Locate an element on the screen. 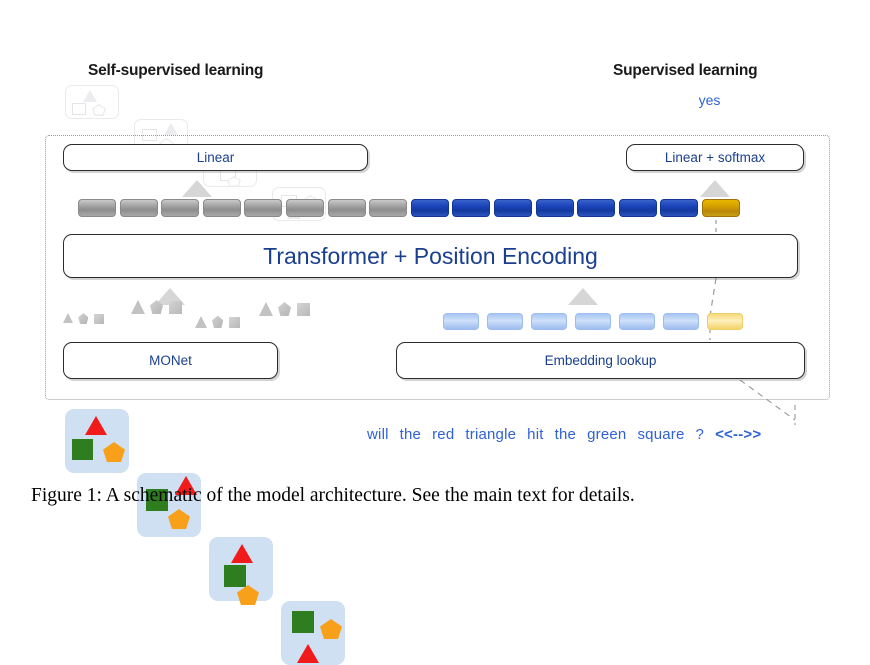  embedding-lookup-box: Embedding lookup is located at coordinates (600, 360).